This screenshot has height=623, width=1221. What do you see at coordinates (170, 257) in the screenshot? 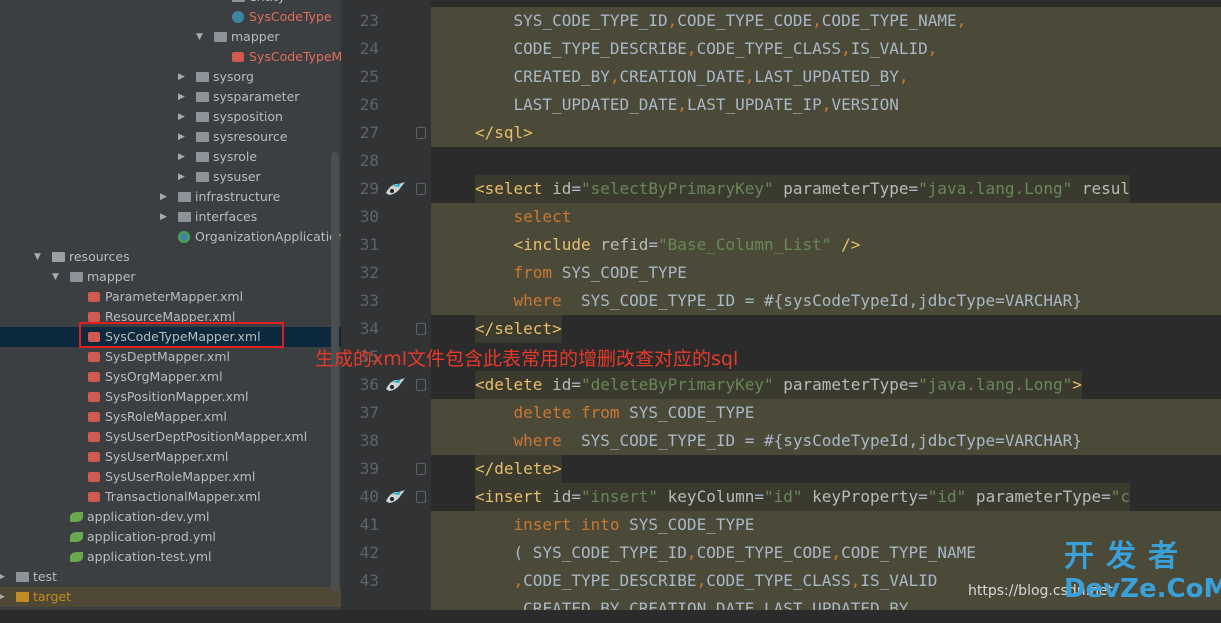
I see `tree-item-resources: ▼ resources` at bounding box center [170, 257].